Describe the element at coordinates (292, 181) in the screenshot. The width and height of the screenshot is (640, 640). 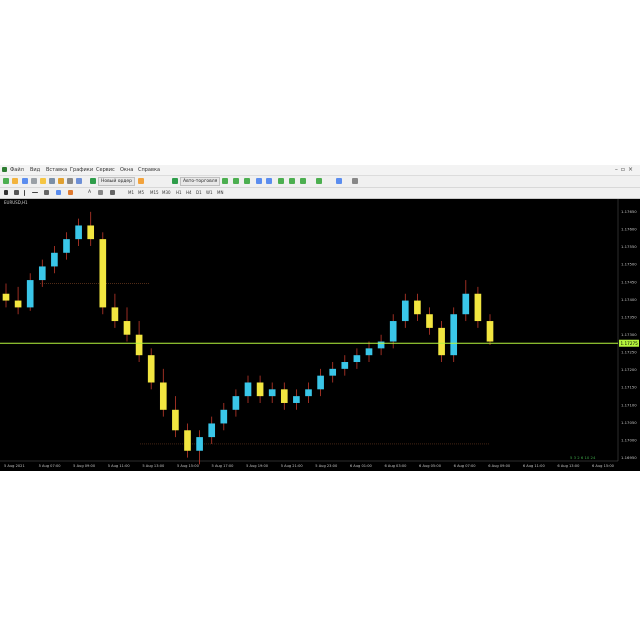
I see `chart-shift-icon` at that location.